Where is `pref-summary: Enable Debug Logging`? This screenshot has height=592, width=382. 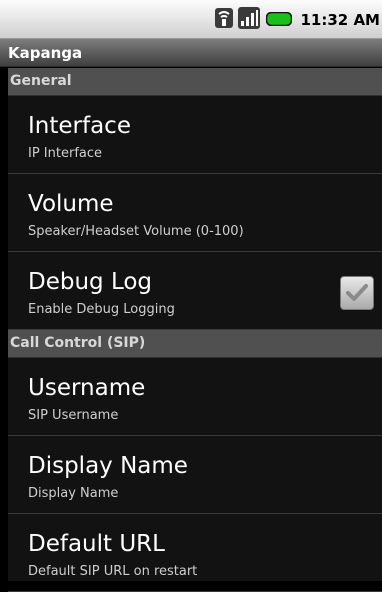 pref-summary: Enable Debug Logging is located at coordinates (101, 309).